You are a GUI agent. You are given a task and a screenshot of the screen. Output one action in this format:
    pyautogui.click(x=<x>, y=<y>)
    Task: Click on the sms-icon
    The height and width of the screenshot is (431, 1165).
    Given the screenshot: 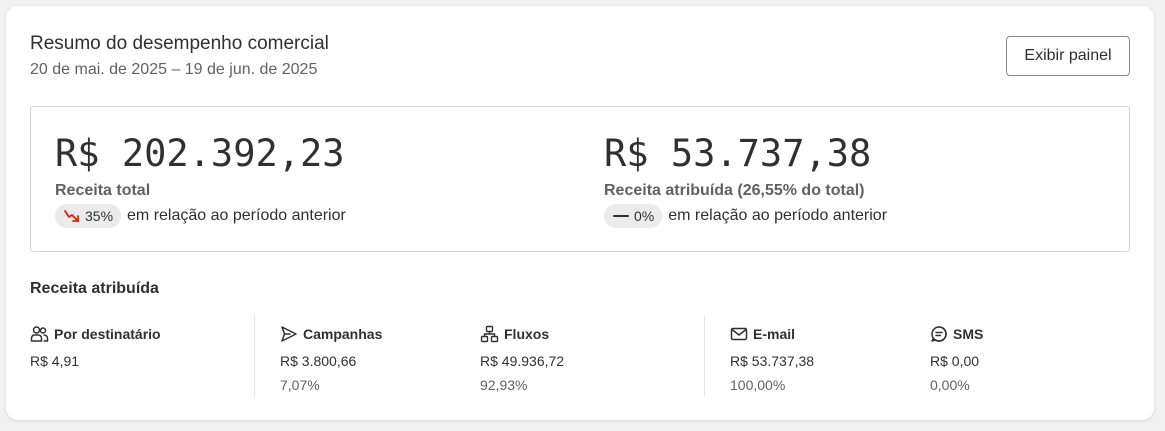 What is the action you would take?
    pyautogui.click(x=939, y=334)
    